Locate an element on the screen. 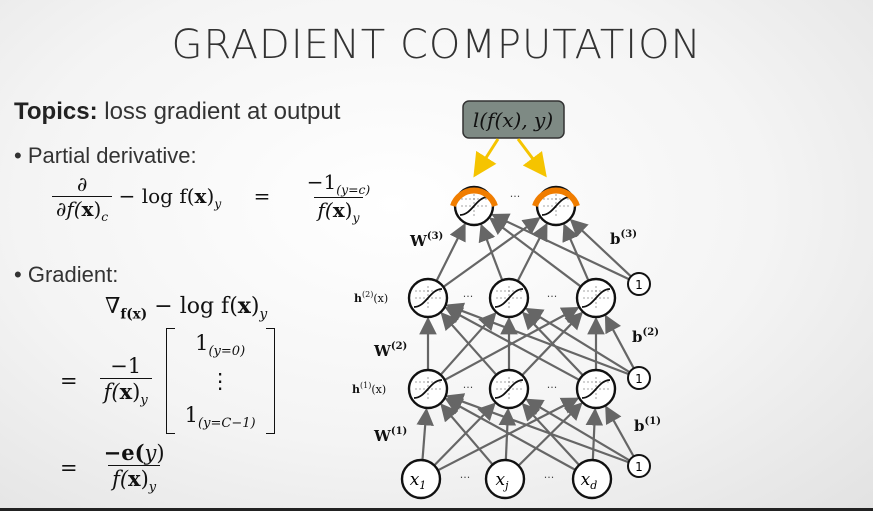 Image resolution: width=873 pixels, height=511 pixels. h2-label: h(2)(x) is located at coordinates (371, 297).